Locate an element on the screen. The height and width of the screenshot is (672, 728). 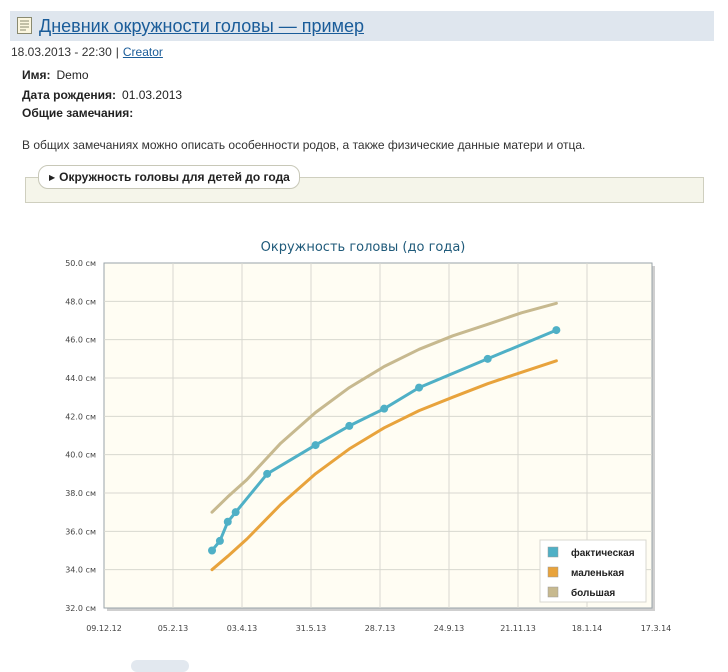
x-tick-label: 21.11.13 is located at coordinates (518, 628).